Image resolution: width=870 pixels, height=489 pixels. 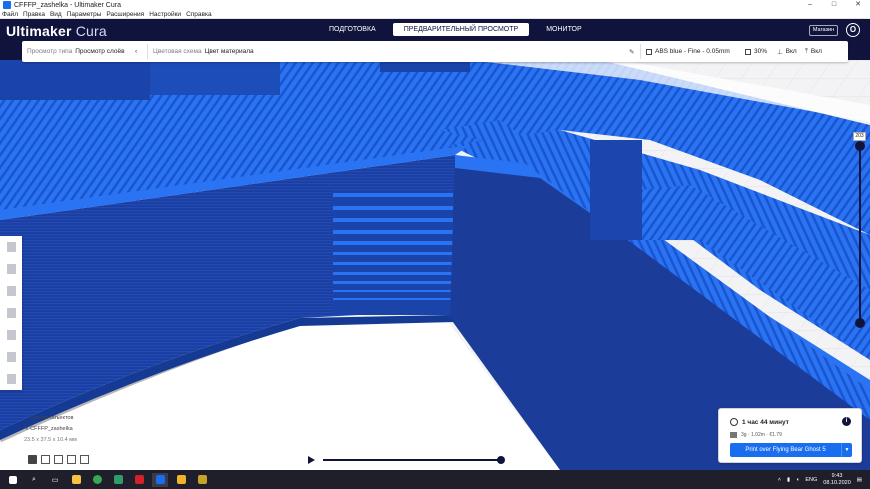 What do you see at coordinates (229, 51) in the screenshot?
I see `color-scheme-value: Цвет материала` at bounding box center [229, 51].